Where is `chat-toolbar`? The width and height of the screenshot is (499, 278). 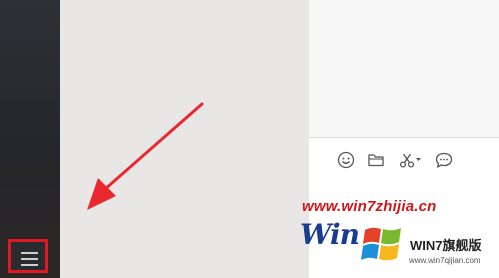
chat-toolbar is located at coordinates (404, 161).